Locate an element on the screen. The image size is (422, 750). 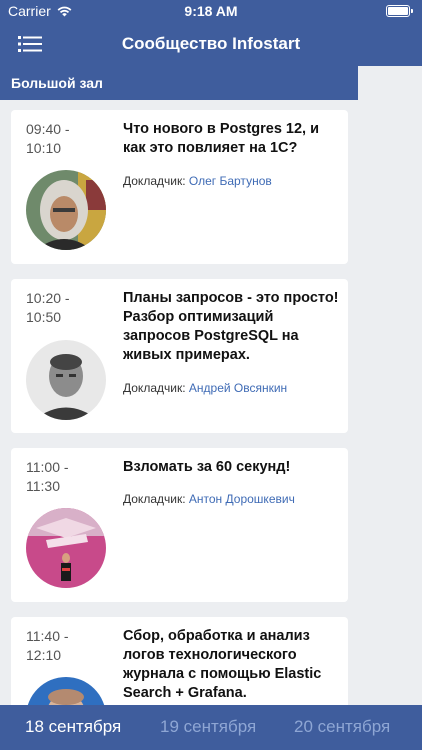
nav-bar: Сообщество Infostart is located at coordinates (211, 44).